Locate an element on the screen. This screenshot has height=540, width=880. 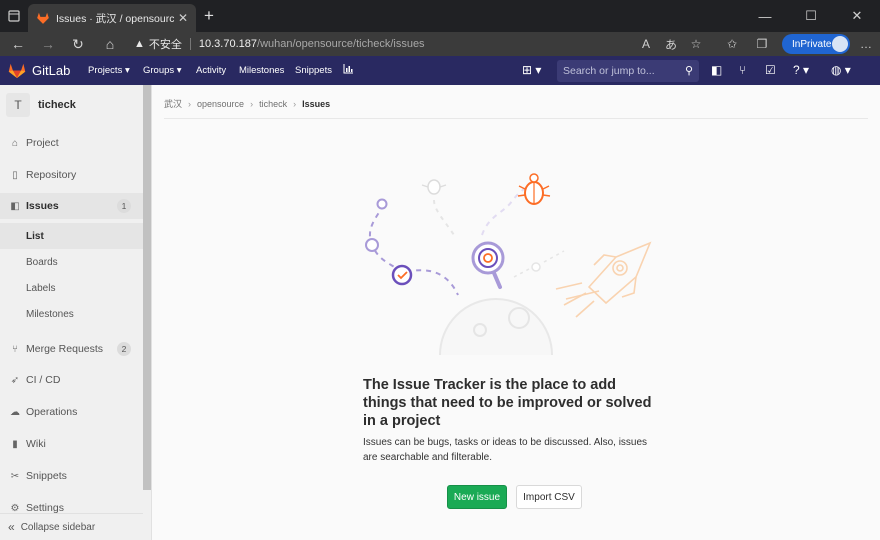
analytics-chart-icon is located at coordinates (348, 70).